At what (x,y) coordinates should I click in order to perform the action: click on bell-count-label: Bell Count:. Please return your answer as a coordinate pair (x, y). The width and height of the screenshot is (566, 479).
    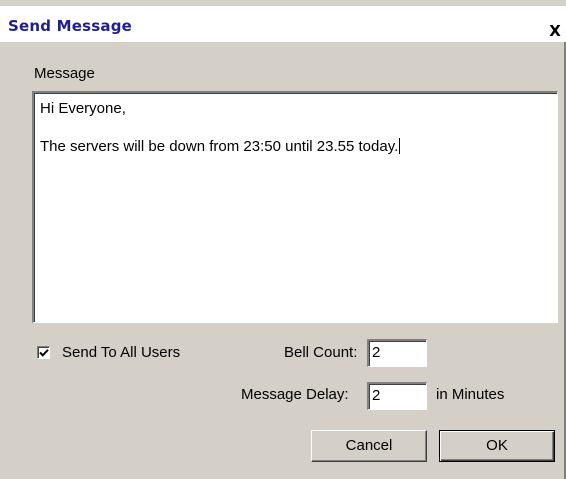
    Looking at the image, I should click on (321, 352).